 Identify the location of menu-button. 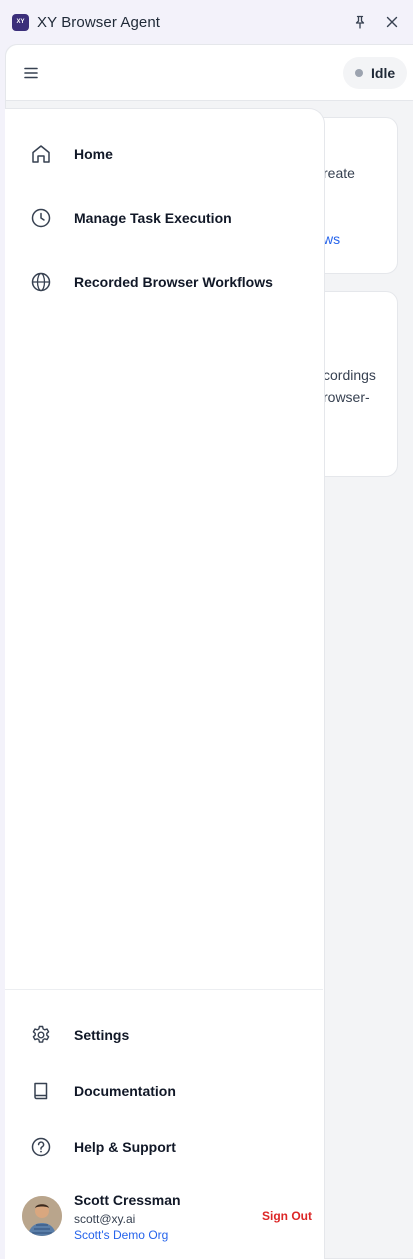
(31, 73).